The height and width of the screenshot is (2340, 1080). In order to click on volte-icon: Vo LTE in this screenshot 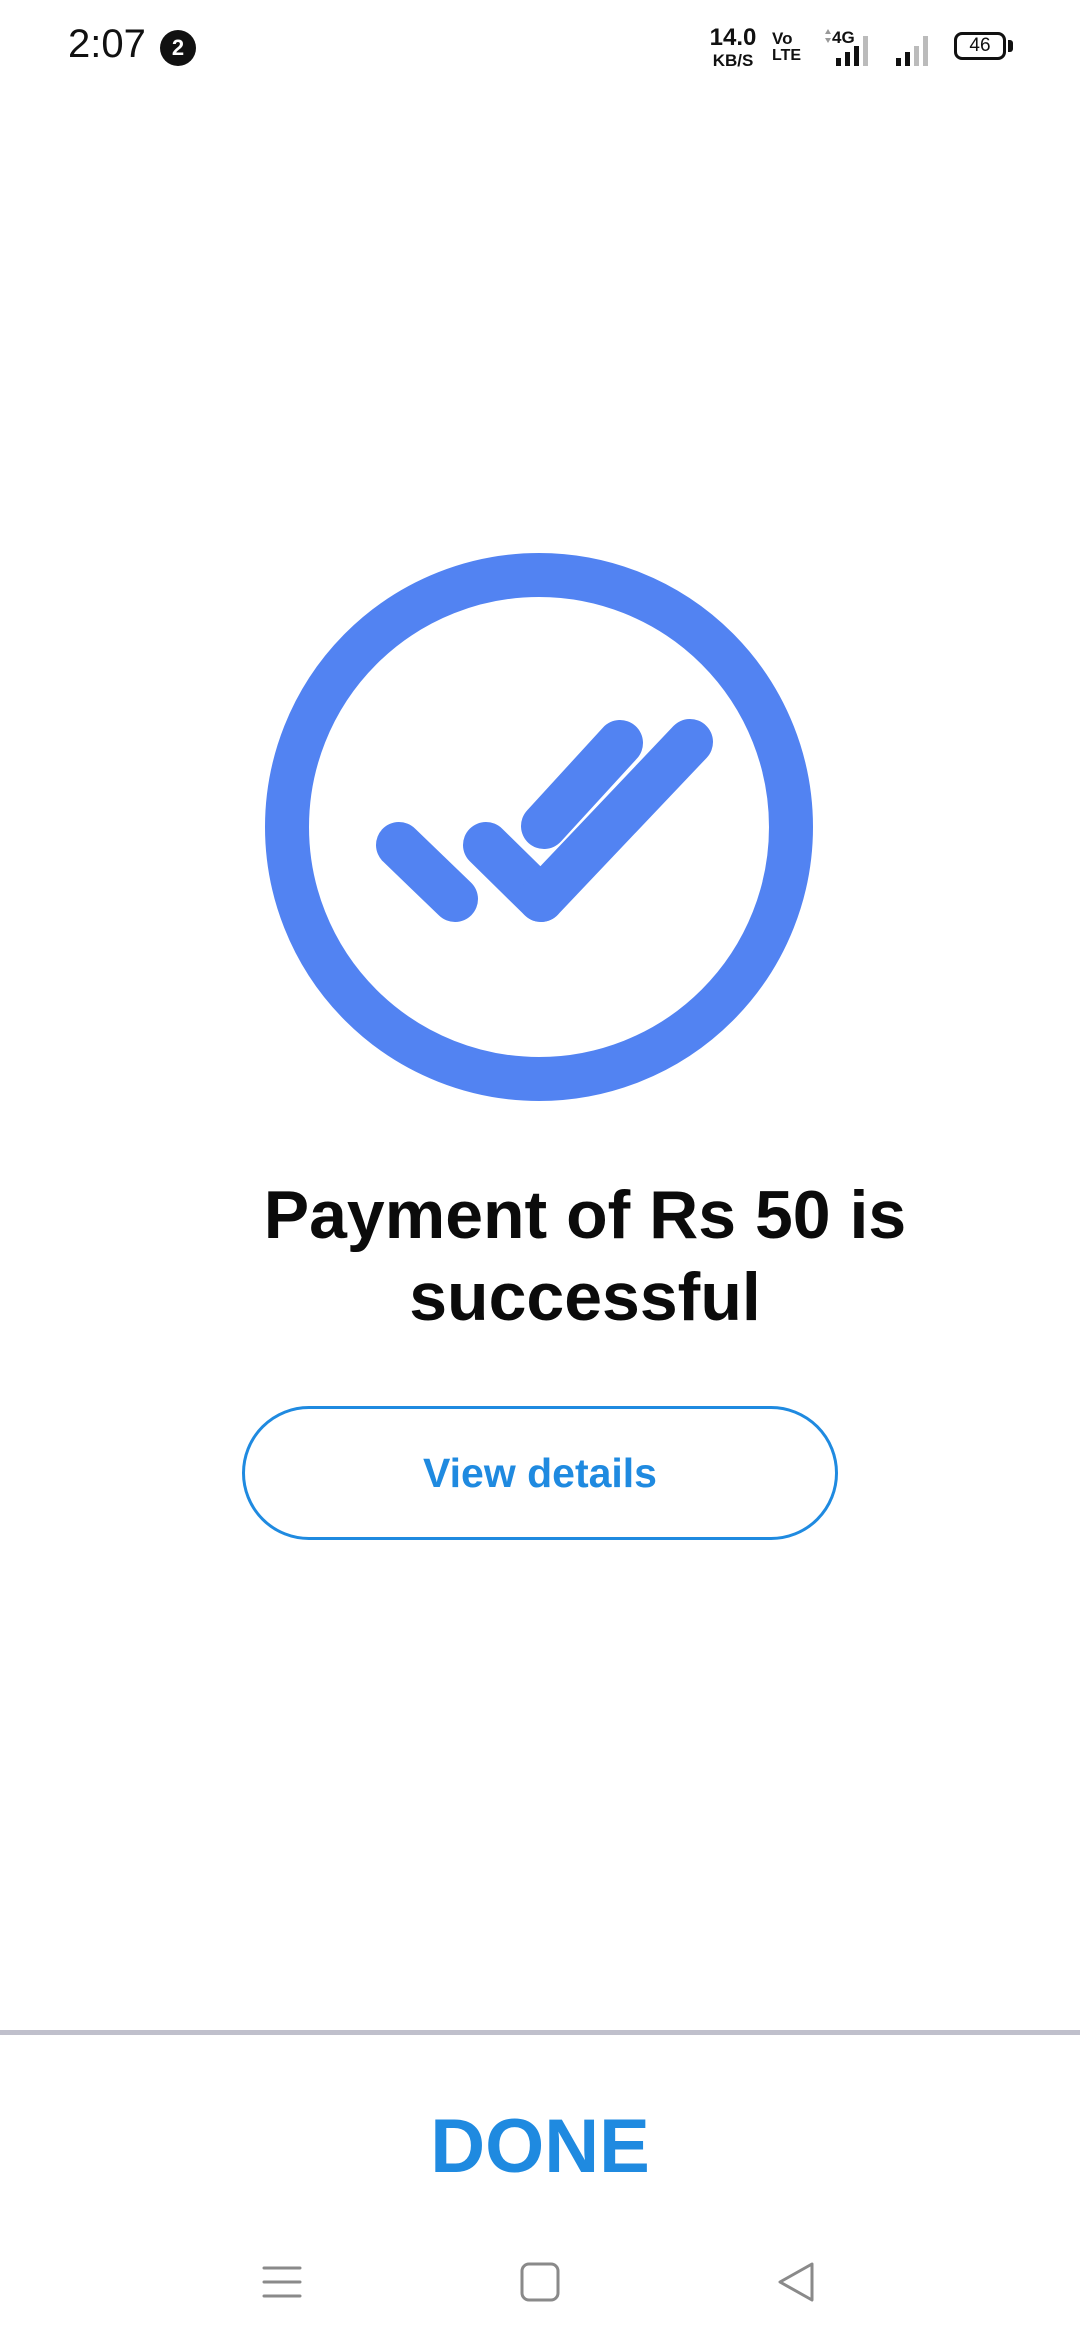, I will do `click(792, 47)`.